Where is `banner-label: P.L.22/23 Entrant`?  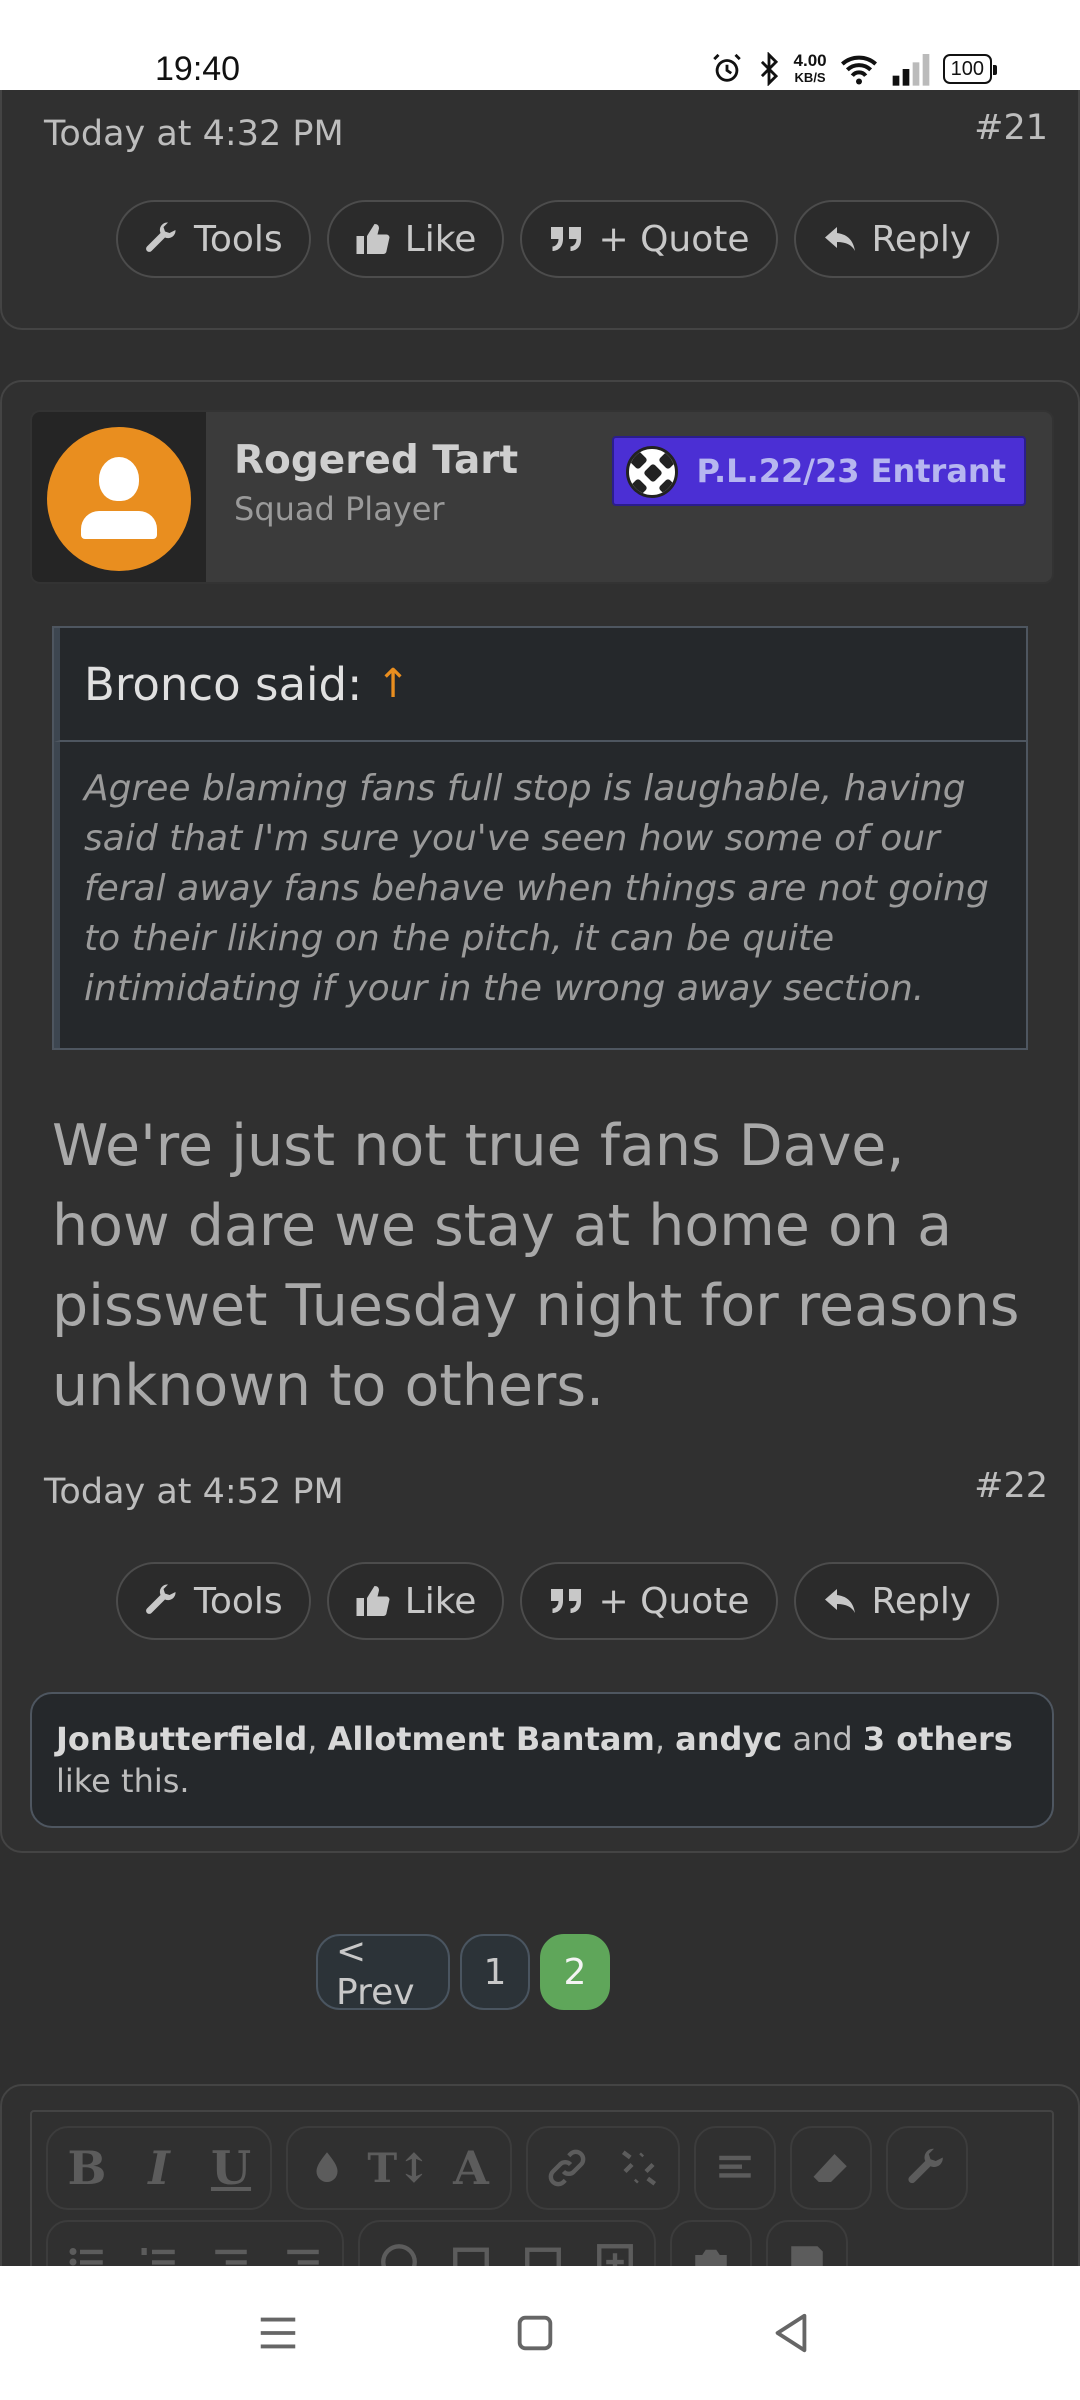 banner-label: P.L.22/23 Entrant is located at coordinates (851, 471).